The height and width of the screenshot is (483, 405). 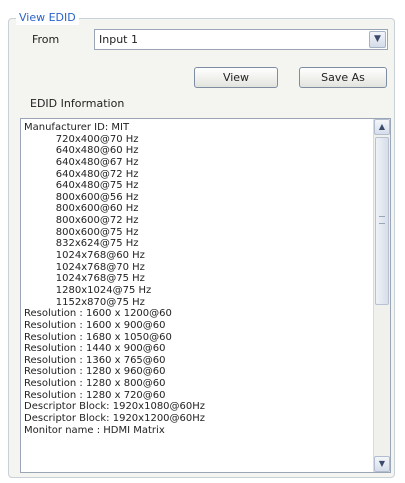 What do you see at coordinates (84, 256) in the screenshot?
I see `edid-line: 1024x768@60 Hz` at bounding box center [84, 256].